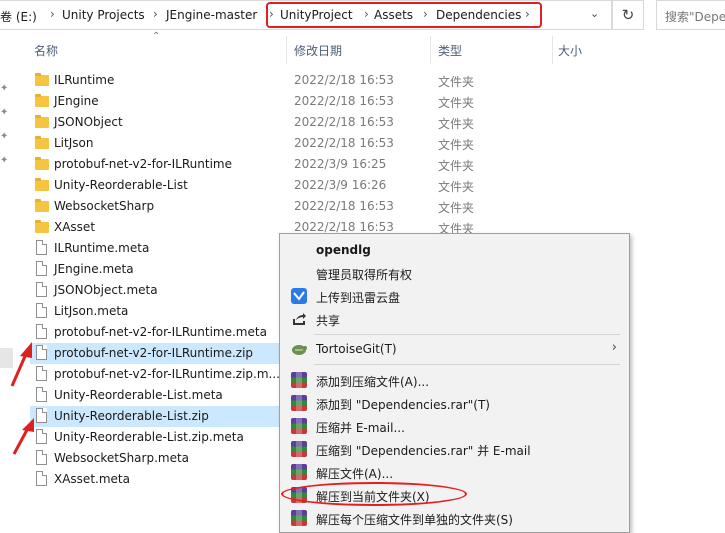 This screenshot has height=533, width=725. Describe the element at coordinates (454, 250) in the screenshot. I see `menu-item-opendlg: opendlg` at that location.